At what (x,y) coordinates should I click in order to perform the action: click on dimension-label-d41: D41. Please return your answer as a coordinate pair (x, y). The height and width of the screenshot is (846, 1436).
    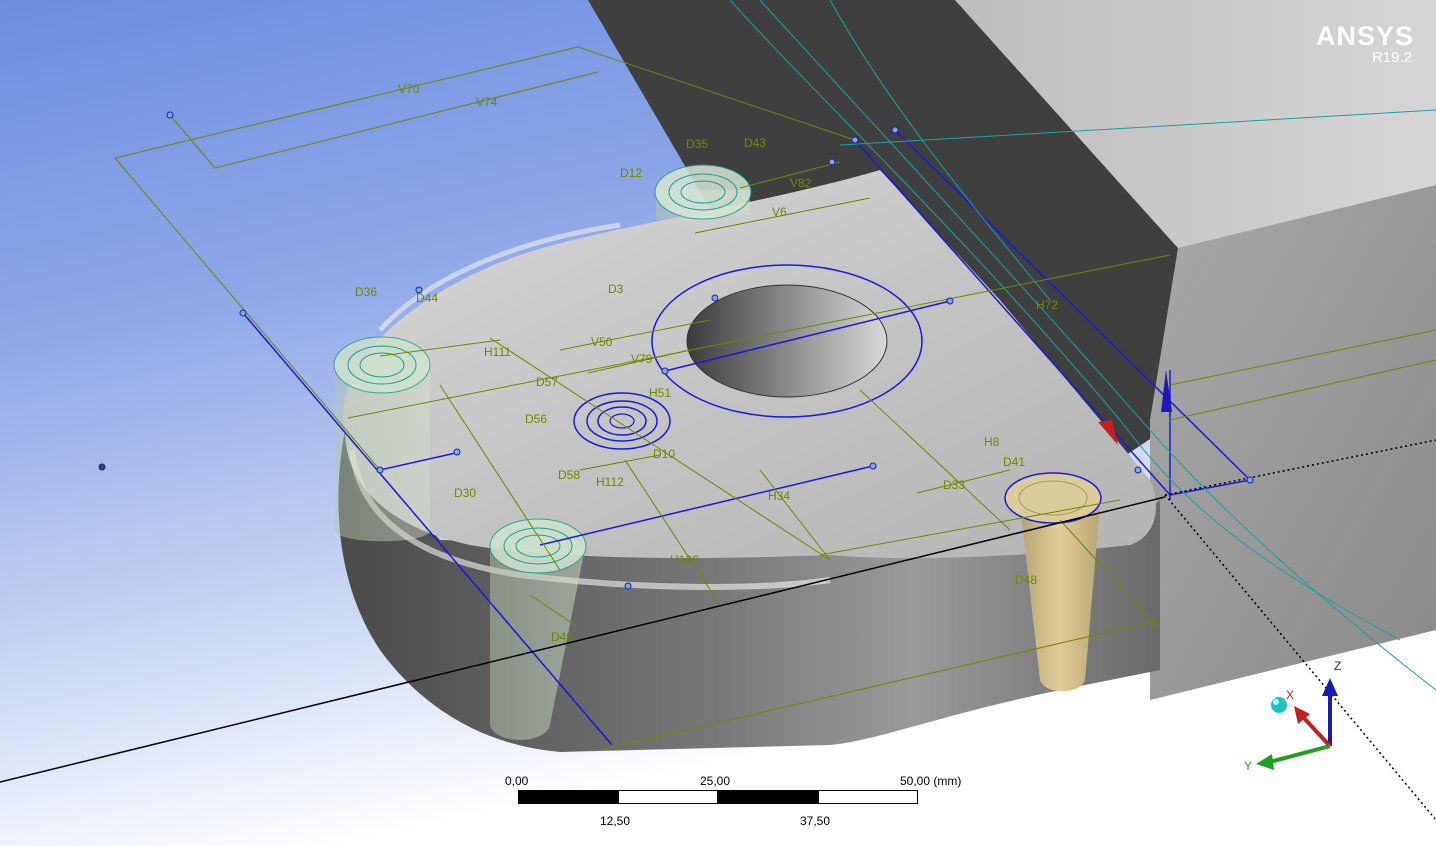
    Looking at the image, I should click on (1014, 462).